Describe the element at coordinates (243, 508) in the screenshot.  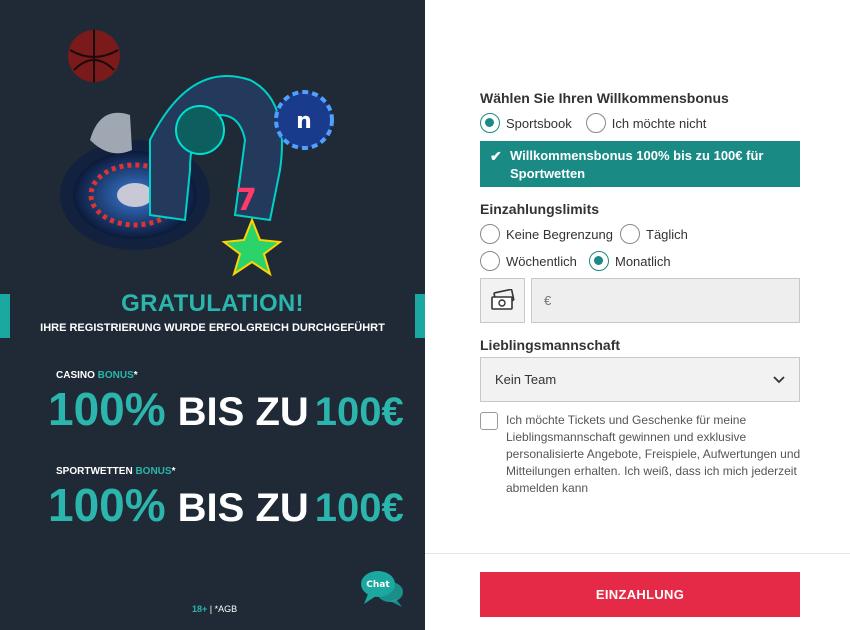
I see `sports-up-to: BIS ZU` at that location.